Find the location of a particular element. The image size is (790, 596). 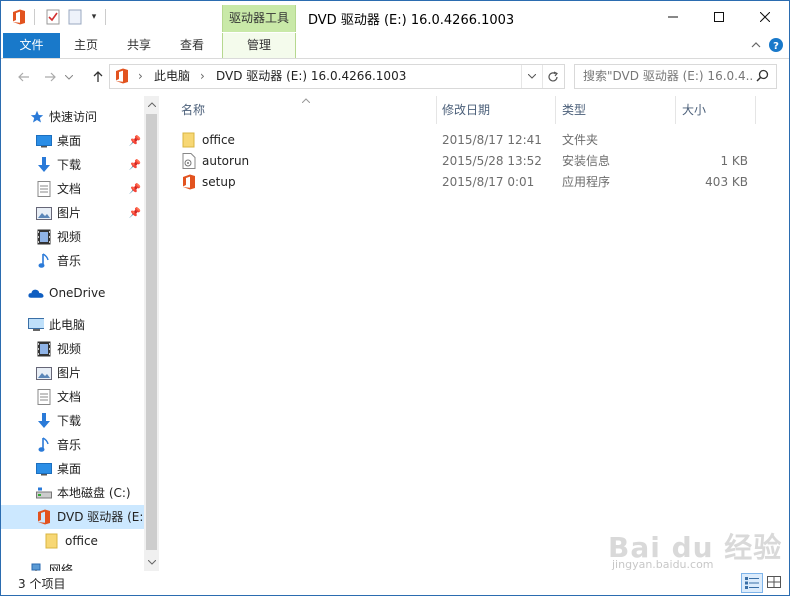

file-date: 2015/8/17 0:01 is located at coordinates (488, 182).